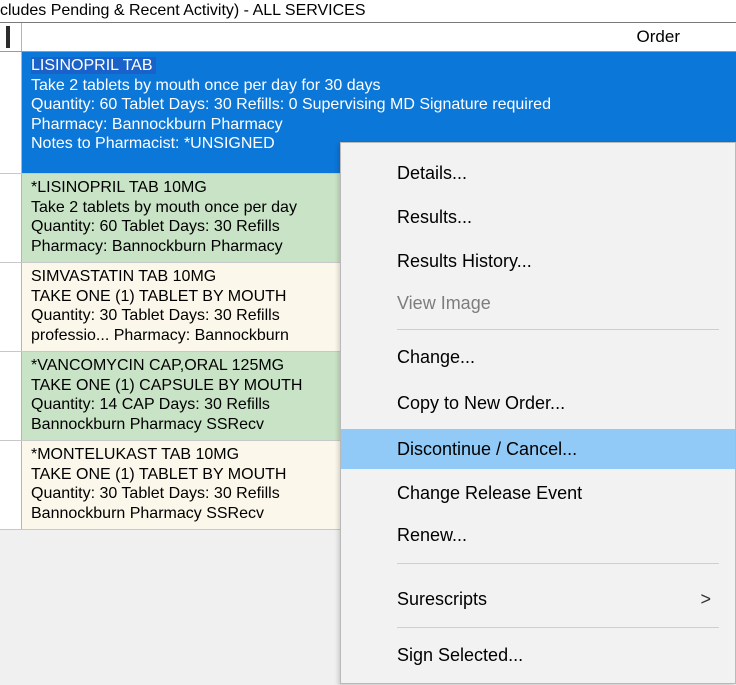  What do you see at coordinates (538, 493) in the screenshot?
I see `menu-item-change-release-event: Change Release Event` at bounding box center [538, 493].